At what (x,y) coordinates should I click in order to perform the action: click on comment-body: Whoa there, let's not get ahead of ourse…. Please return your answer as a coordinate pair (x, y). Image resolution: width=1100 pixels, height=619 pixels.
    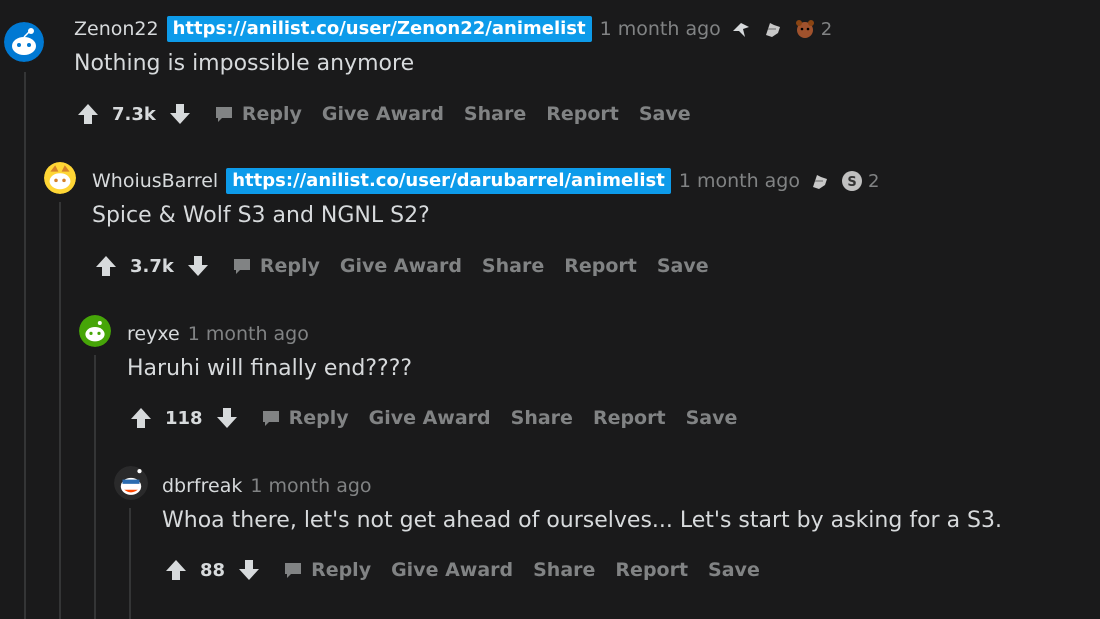
    Looking at the image, I should click on (582, 520).